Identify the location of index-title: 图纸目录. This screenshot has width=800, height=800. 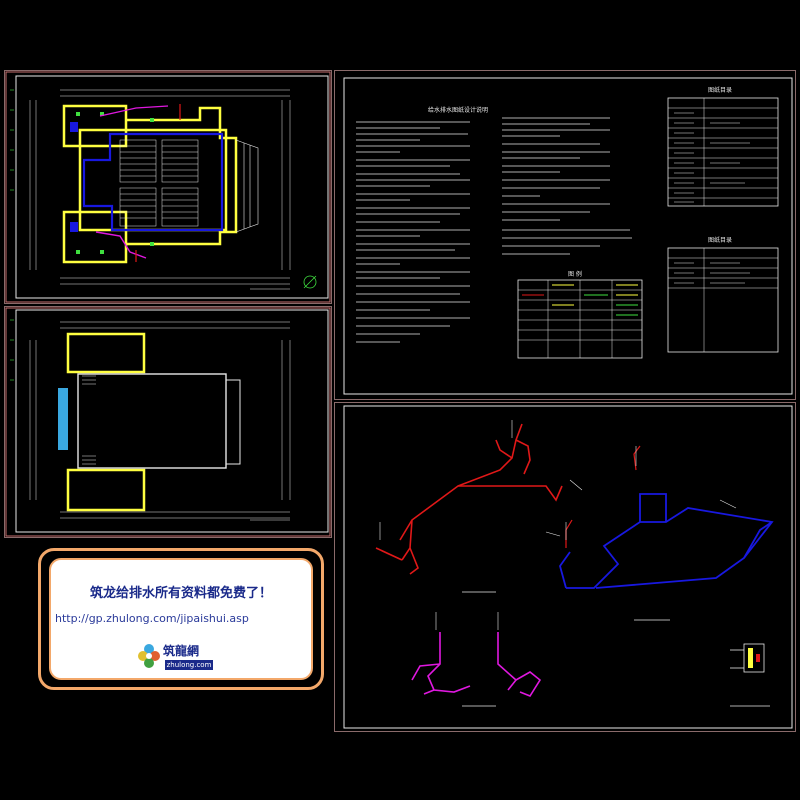
(720, 240).